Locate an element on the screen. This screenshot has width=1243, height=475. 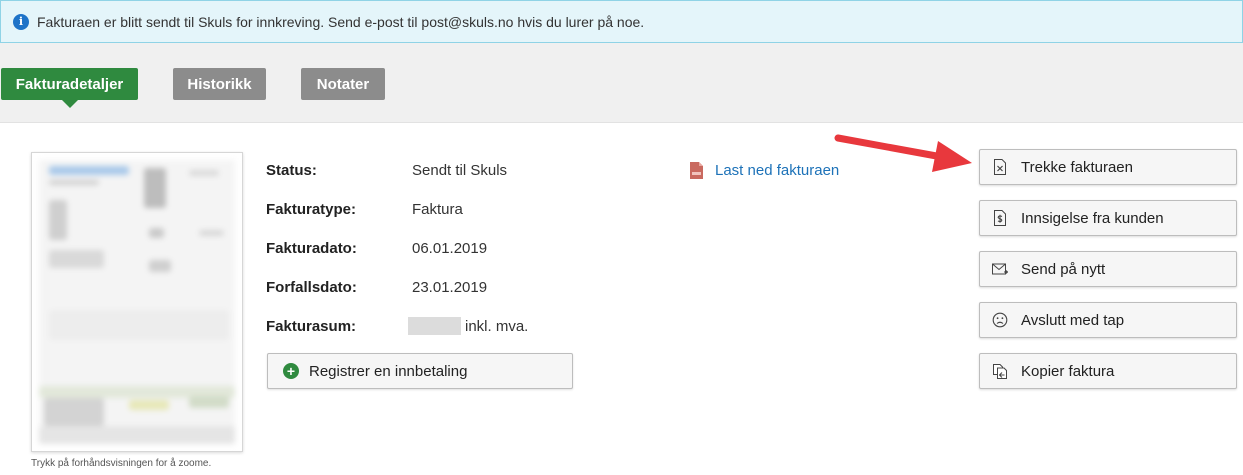
copy-document-icon is located at coordinates (1000, 371).